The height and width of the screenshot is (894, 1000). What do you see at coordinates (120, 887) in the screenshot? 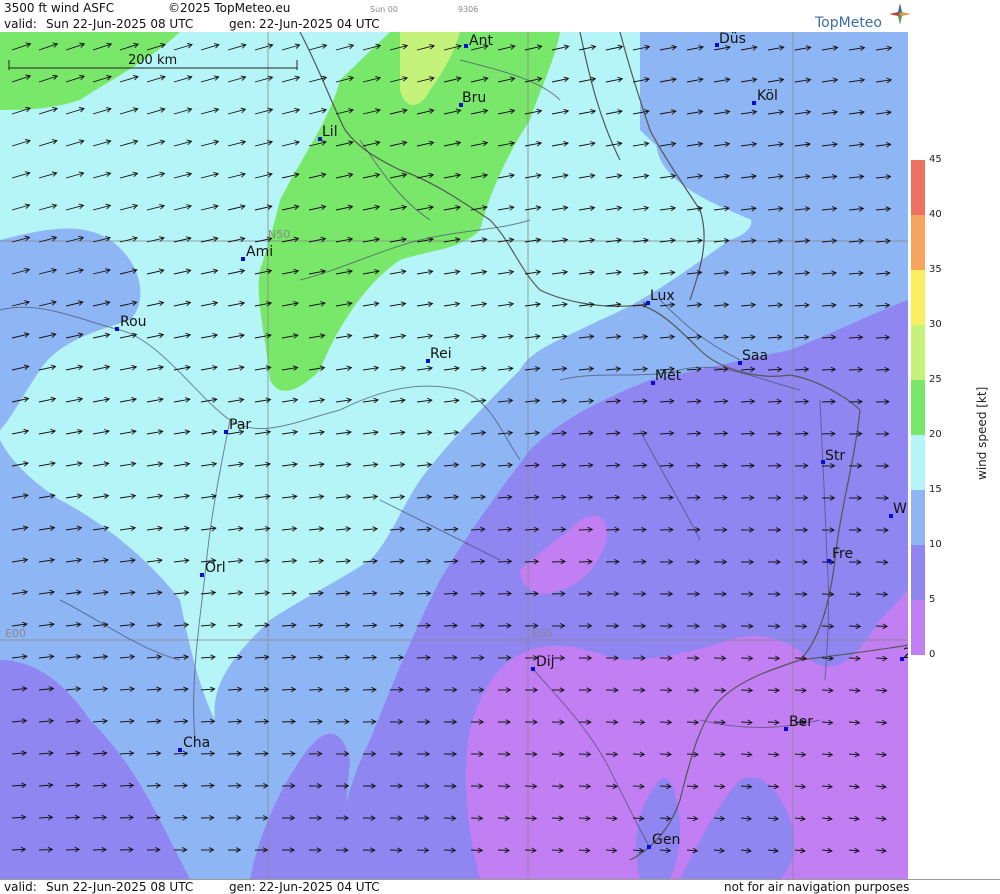
I see `footer-valid-time: Sun 22-Jun-2025 08 UTC` at bounding box center [120, 887].